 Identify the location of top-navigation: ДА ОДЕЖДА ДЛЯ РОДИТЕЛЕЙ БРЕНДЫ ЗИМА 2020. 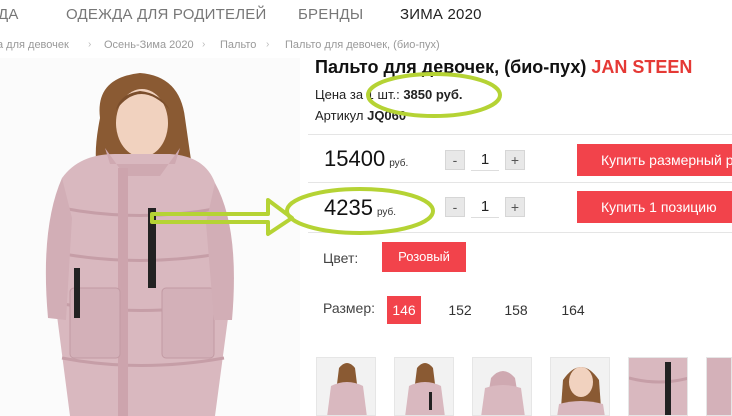
(366, 16).